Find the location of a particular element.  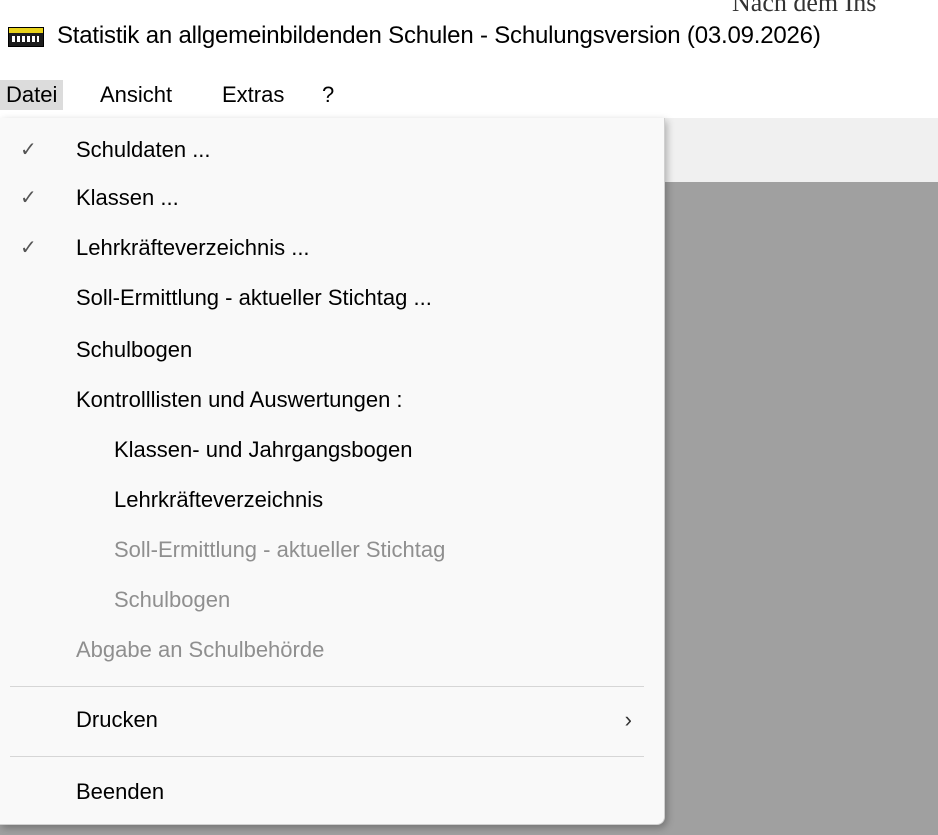

menu-item-kontrolllisten-header: Kontrolllisten und Auswertungen : is located at coordinates (332, 400).